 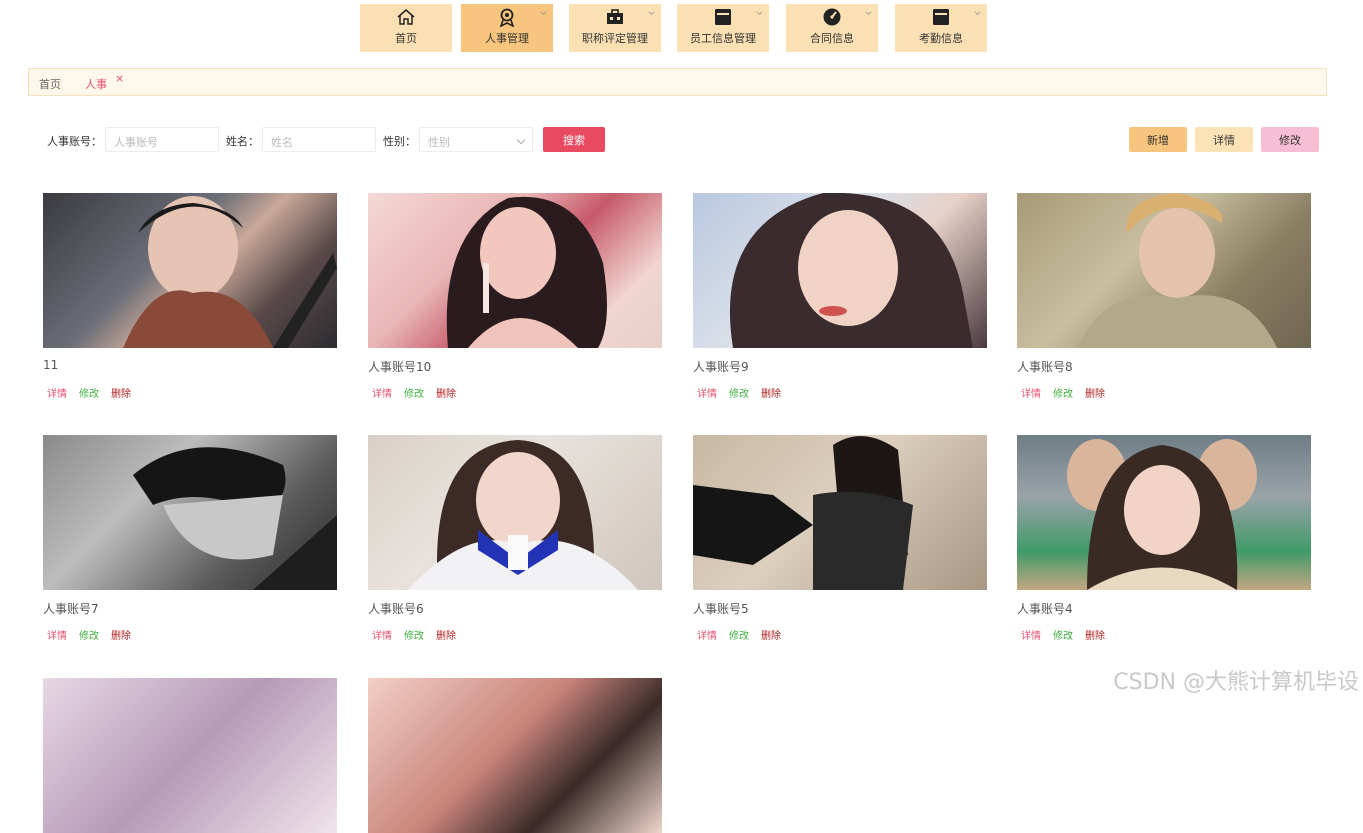 I want to click on list-item: 人事账号7 详情 修改 删除, so click(x=190, y=538).